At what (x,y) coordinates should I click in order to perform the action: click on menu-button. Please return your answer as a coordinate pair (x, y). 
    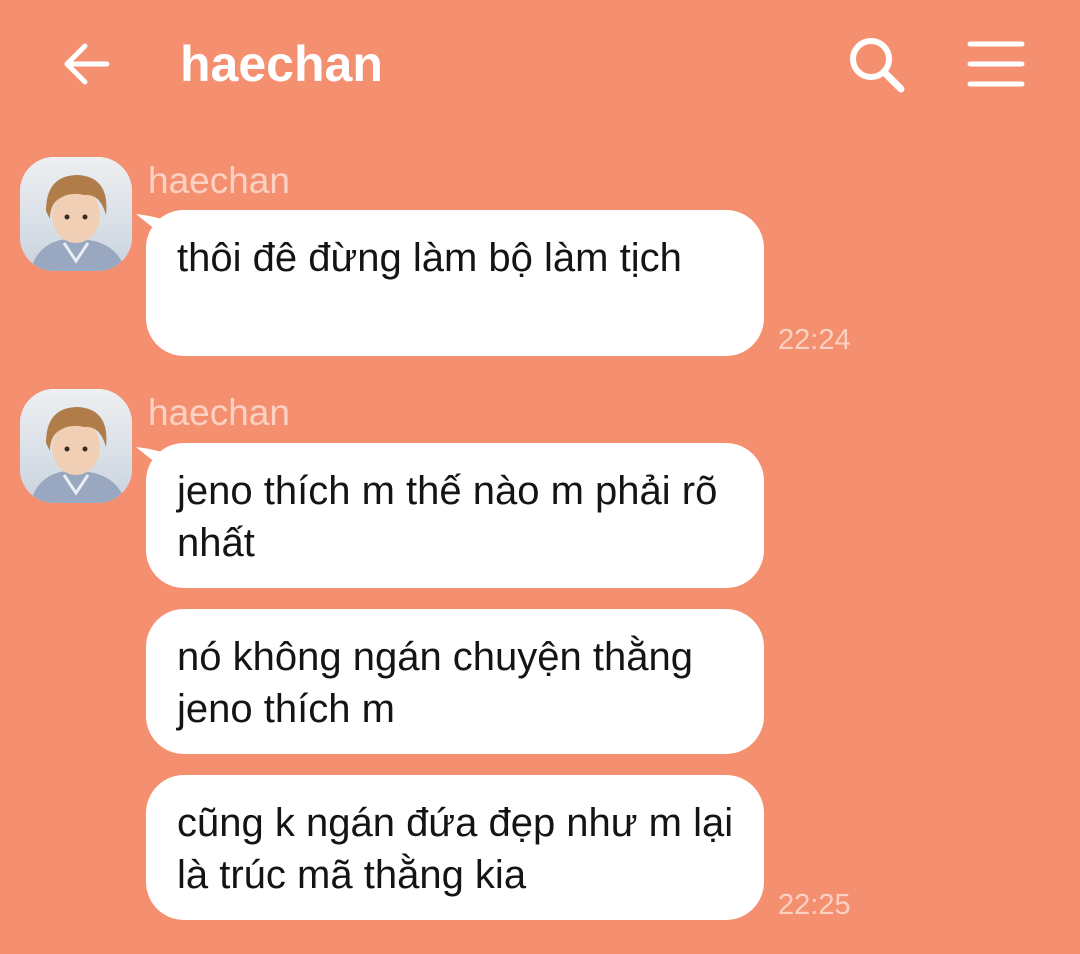
    Looking at the image, I should click on (996, 64).